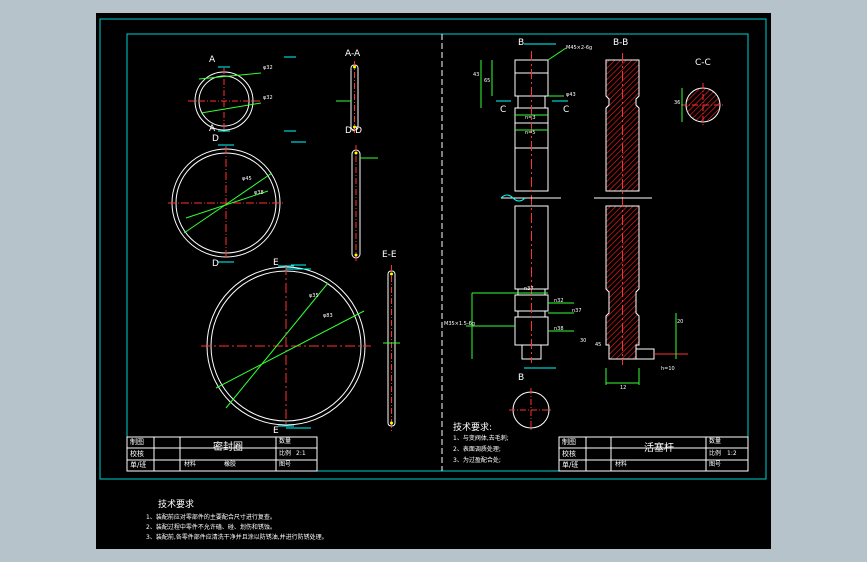 This screenshot has width=867, height=562. What do you see at coordinates (715, 464) in the screenshot?
I see `tb-right-drawing-no: 图号` at bounding box center [715, 464].